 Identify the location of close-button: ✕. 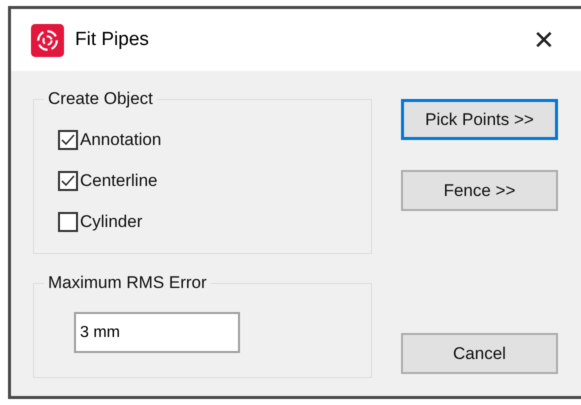
(544, 40).